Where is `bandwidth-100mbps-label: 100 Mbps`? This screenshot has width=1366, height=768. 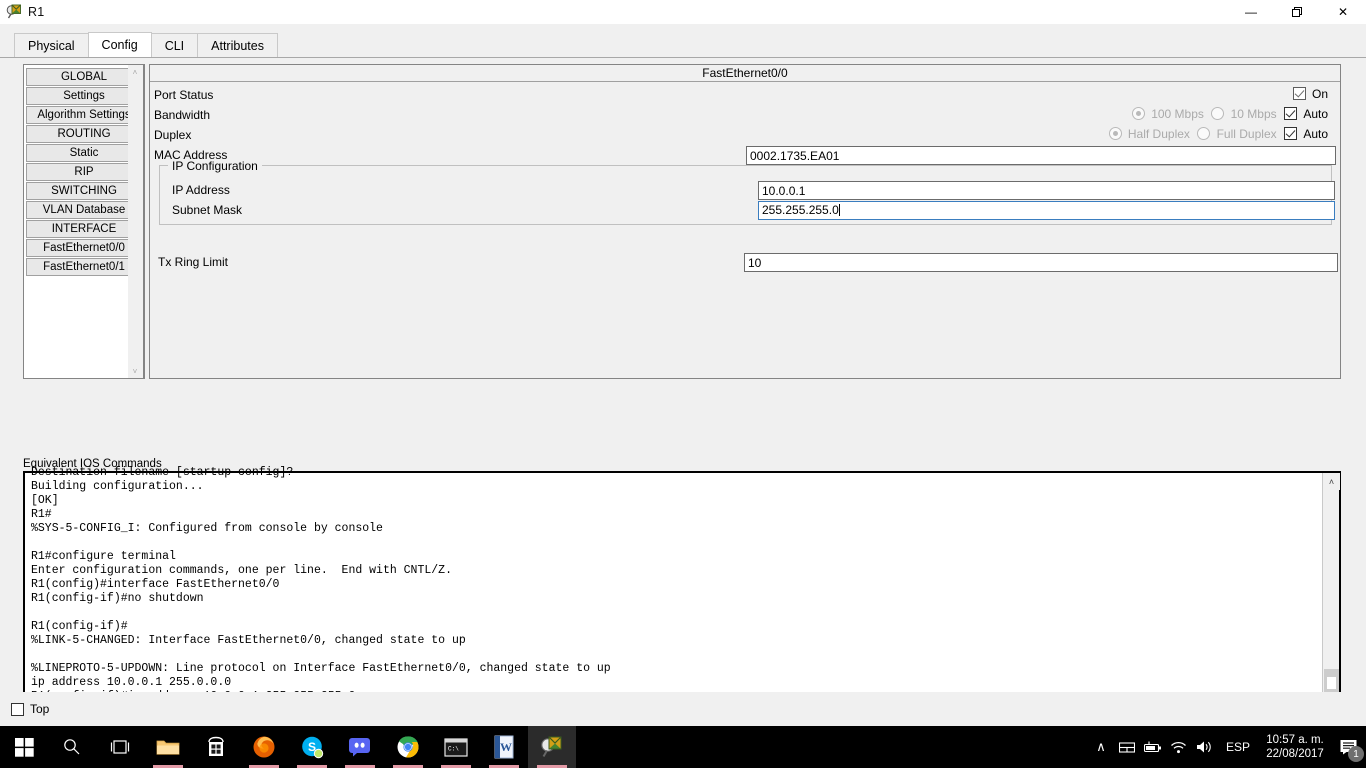 bandwidth-100mbps-label: 100 Mbps is located at coordinates (1177, 114).